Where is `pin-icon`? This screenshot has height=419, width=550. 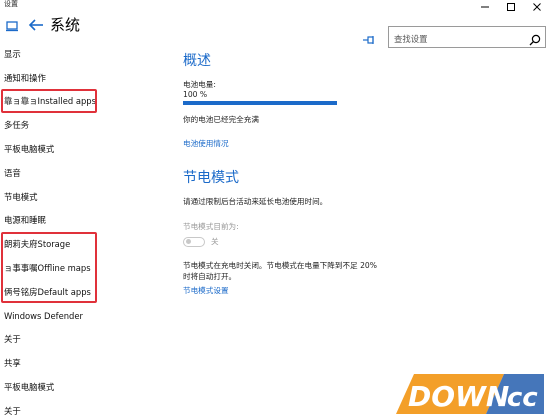 pin-icon is located at coordinates (369, 37).